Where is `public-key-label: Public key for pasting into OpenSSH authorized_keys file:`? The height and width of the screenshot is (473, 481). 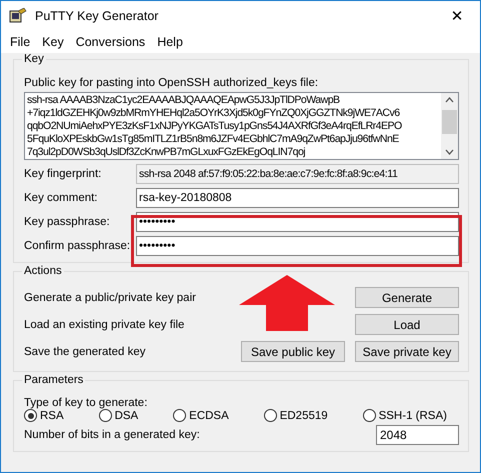 public-key-label: Public key for pasting into OpenSSH authorized_keys file: is located at coordinates (172, 83).